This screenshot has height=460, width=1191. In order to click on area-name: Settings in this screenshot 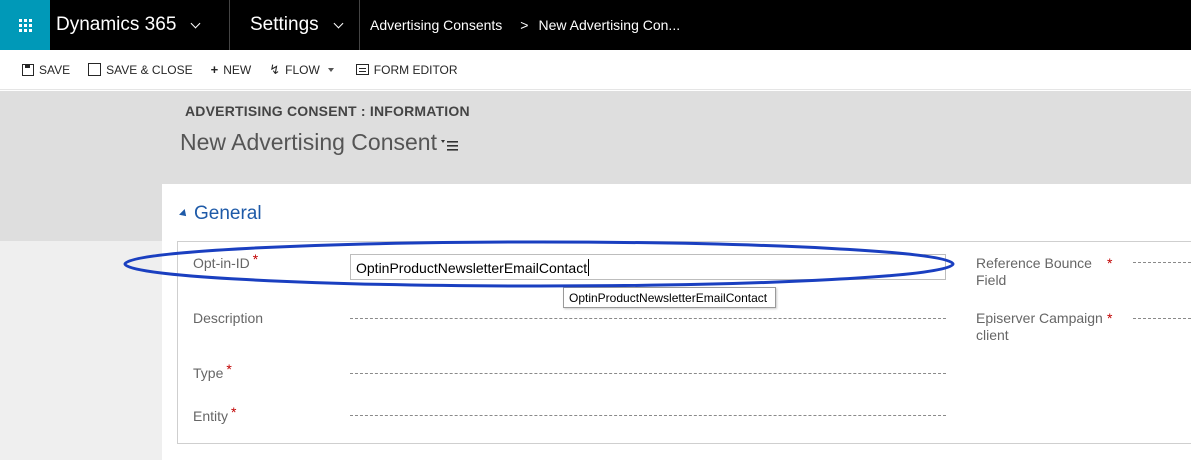, I will do `click(284, 24)`.